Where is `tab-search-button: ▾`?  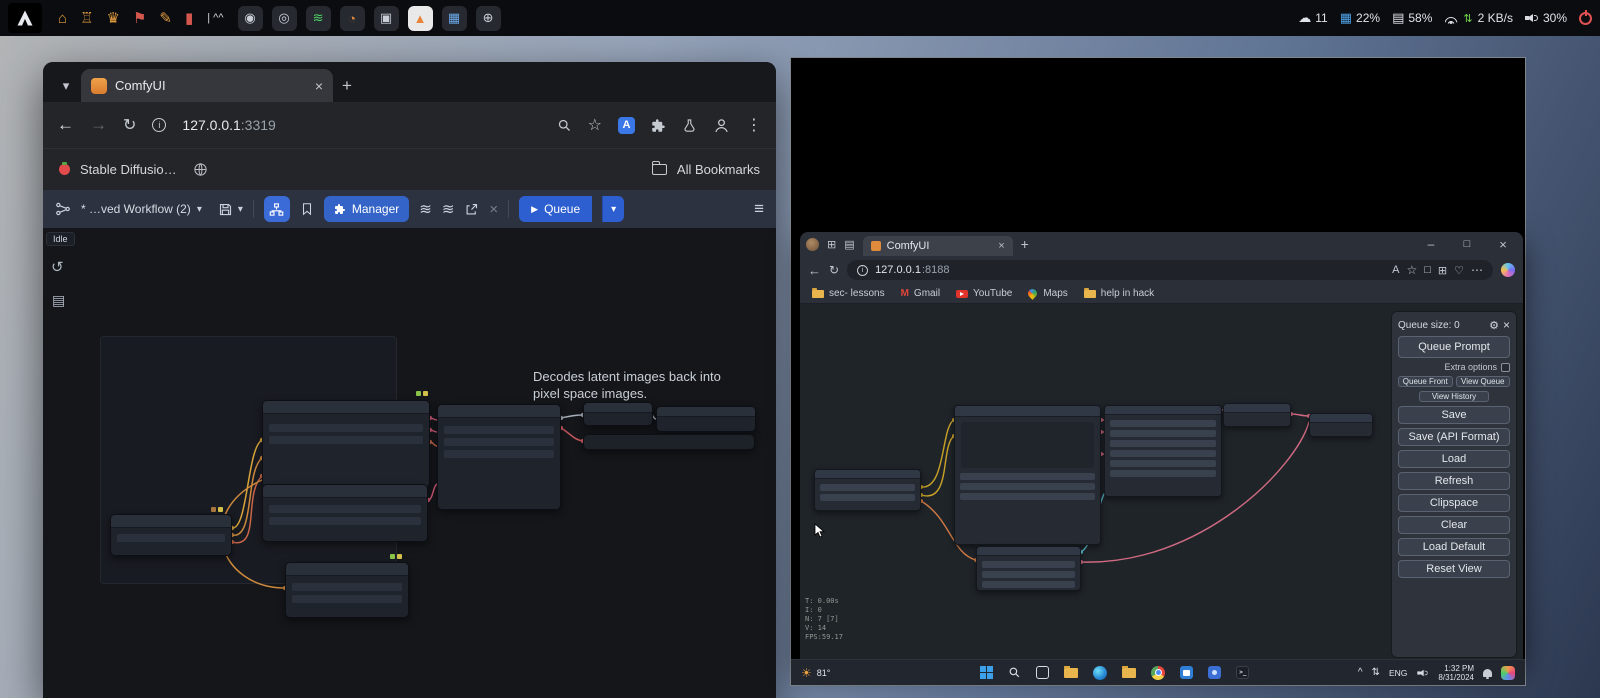 tab-search-button: ▾ is located at coordinates (66, 85).